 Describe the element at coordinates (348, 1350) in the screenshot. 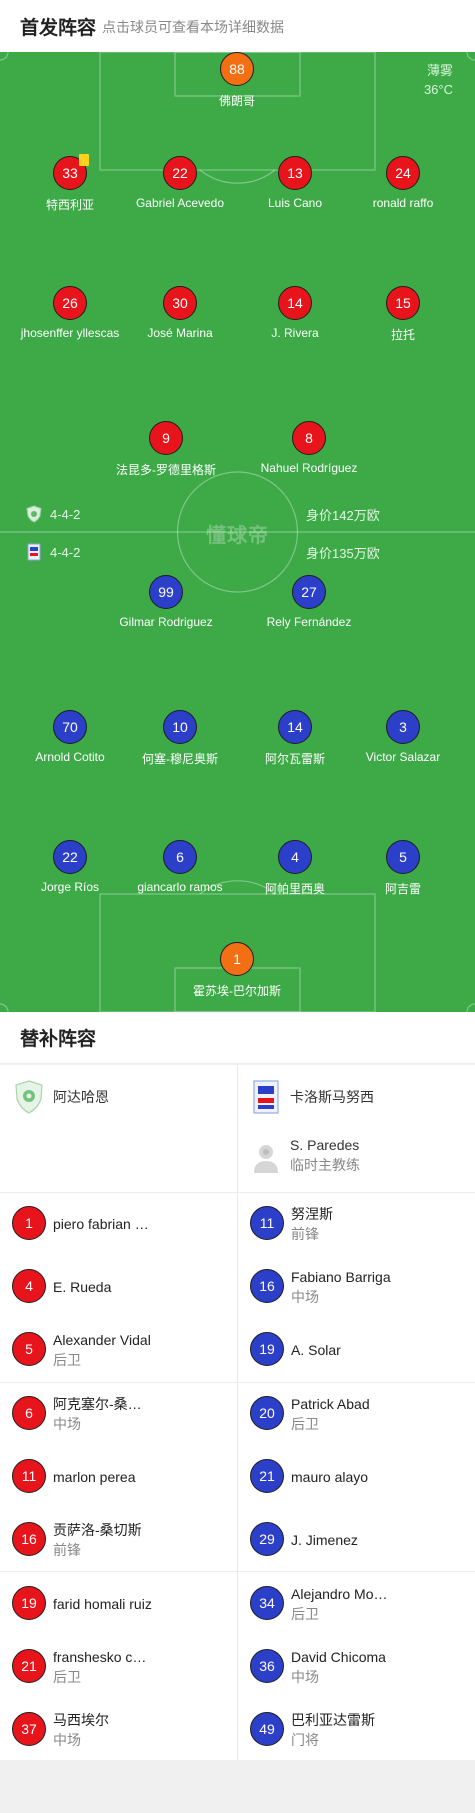

I see `substitute-player: 19 A. Solar` at that location.